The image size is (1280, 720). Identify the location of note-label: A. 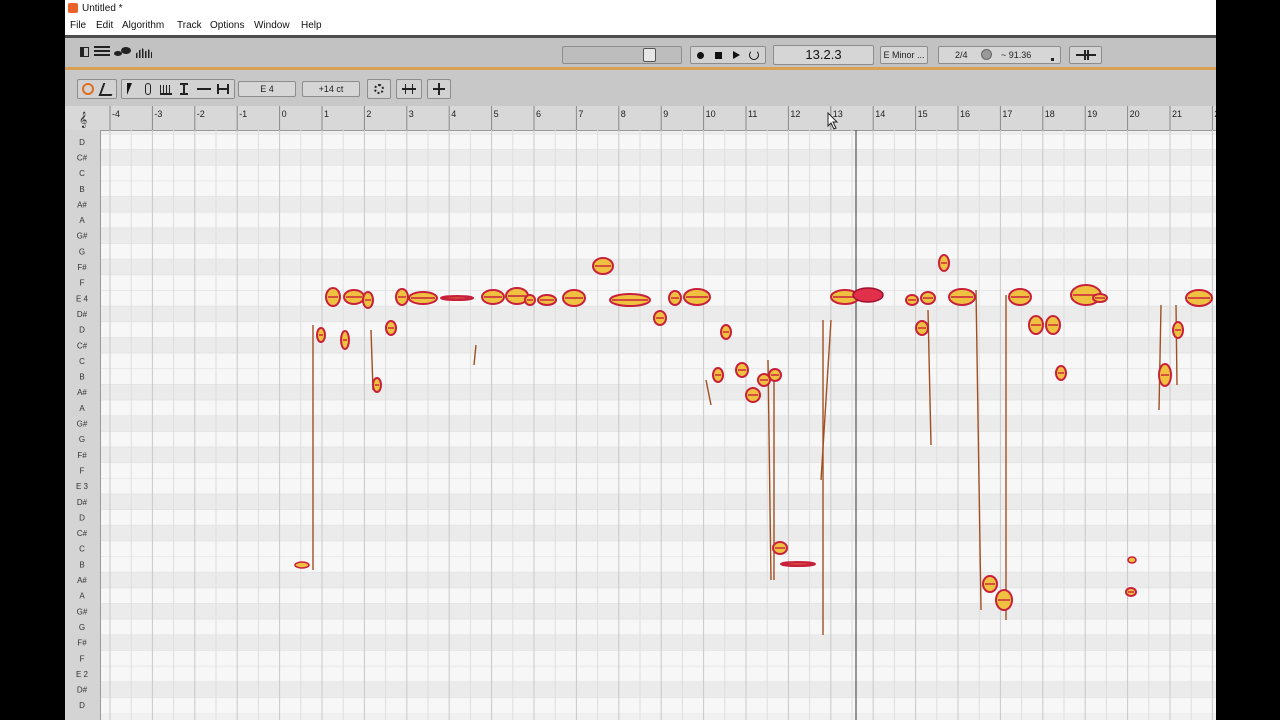
(82, 220).